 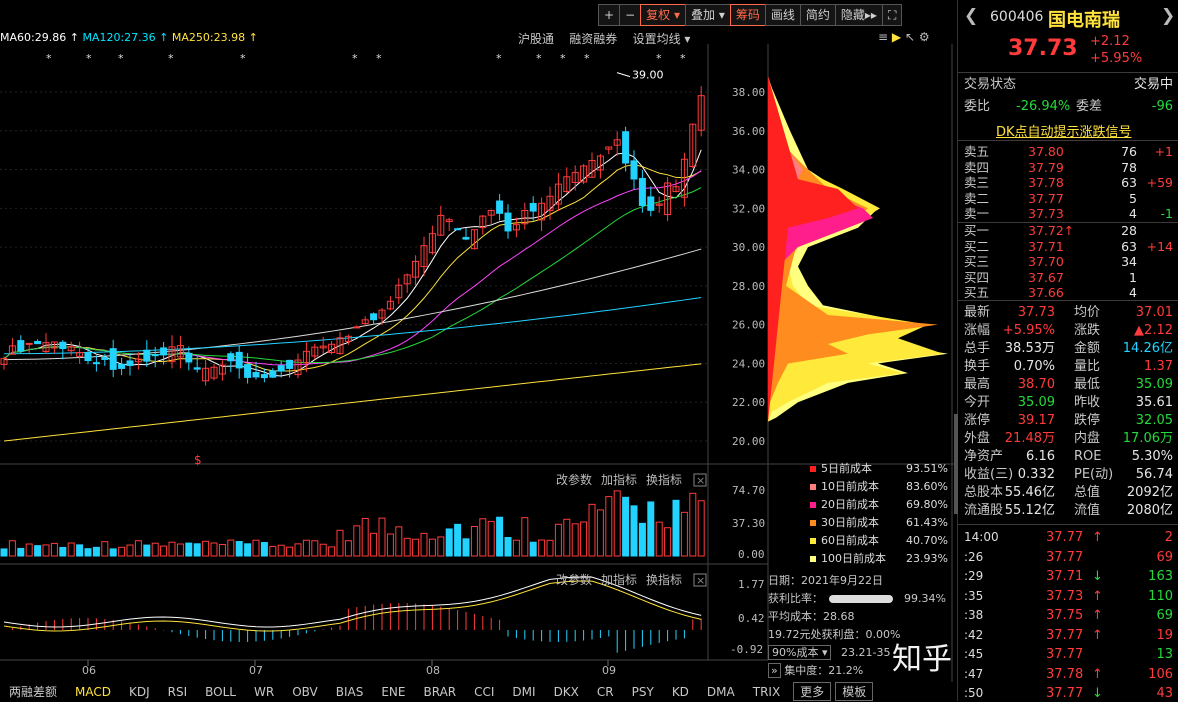 What do you see at coordinates (1129, 167) in the screenshot?
I see `ask-volume: 78` at bounding box center [1129, 167].